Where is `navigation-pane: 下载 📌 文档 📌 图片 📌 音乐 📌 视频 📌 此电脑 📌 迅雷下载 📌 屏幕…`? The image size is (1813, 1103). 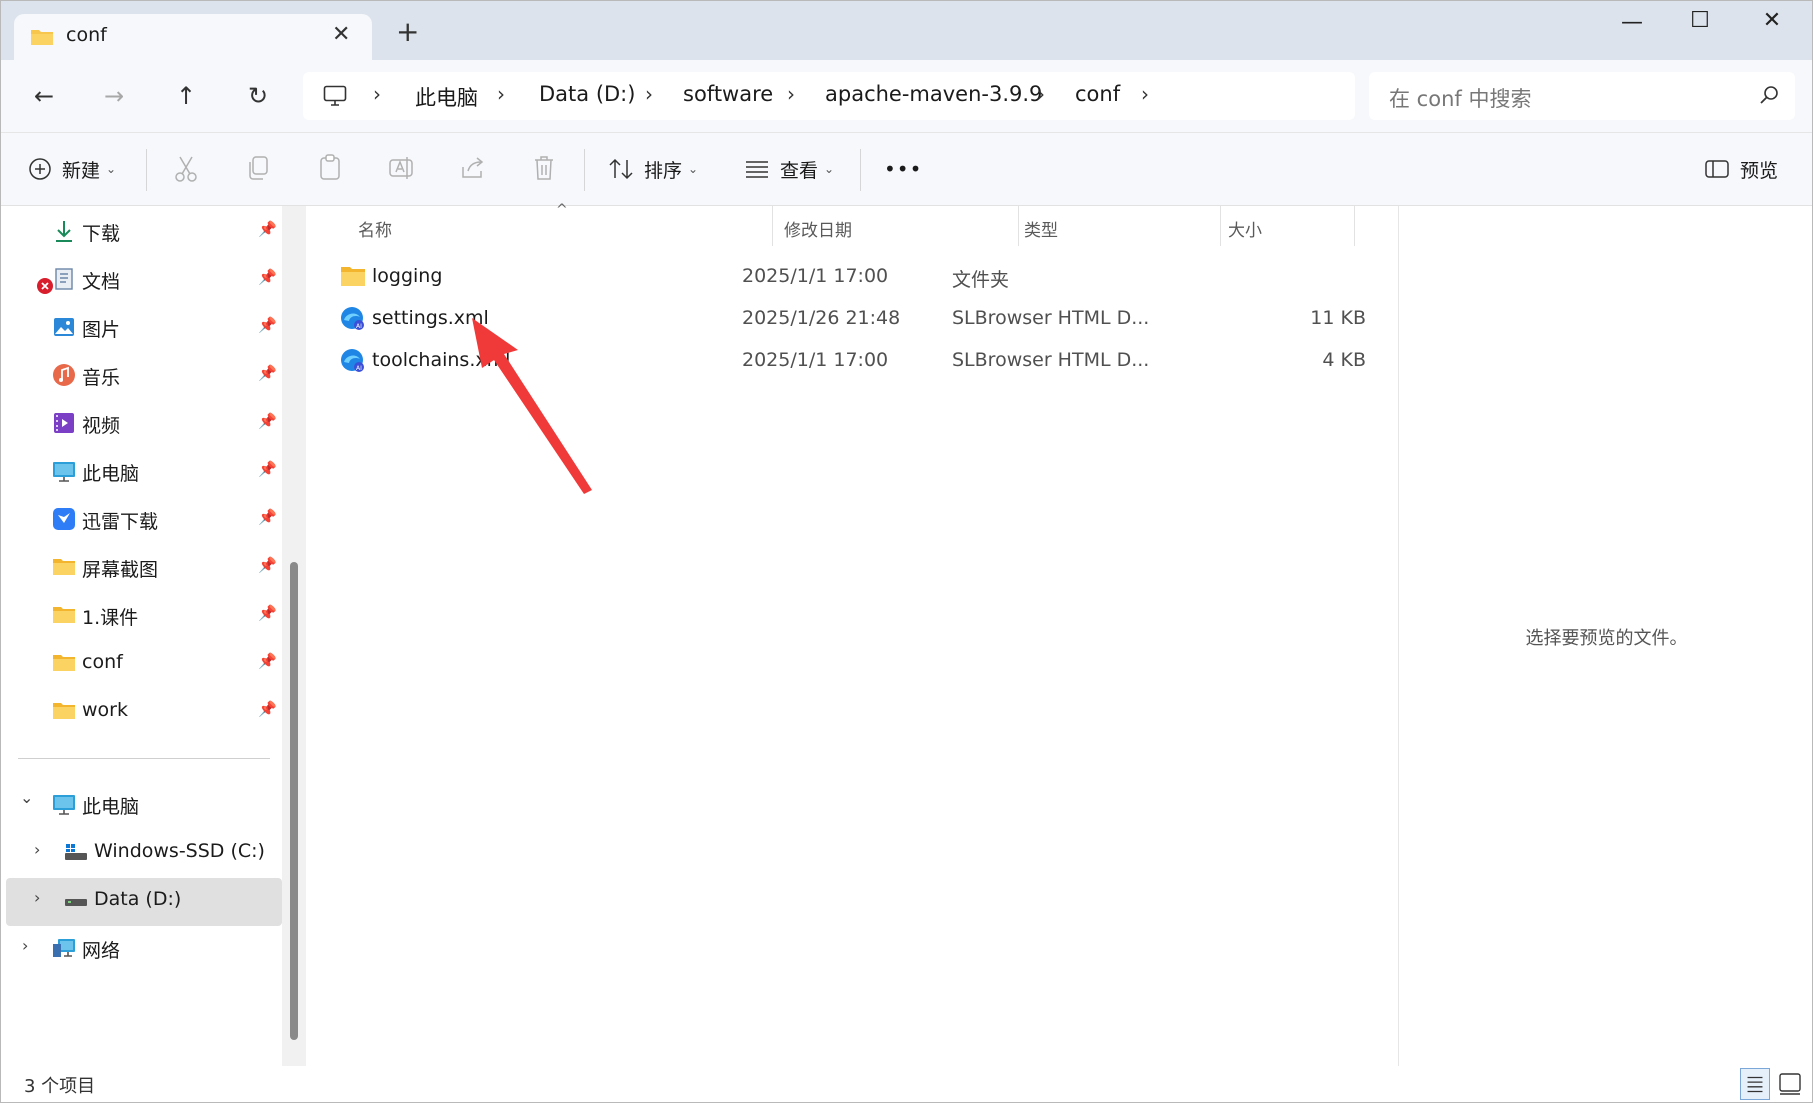 navigation-pane: 下载 📌 文档 📌 图片 📌 音乐 📌 视频 📌 此电脑 📌 迅雷下载 📌 屏幕… is located at coordinates (155, 636).